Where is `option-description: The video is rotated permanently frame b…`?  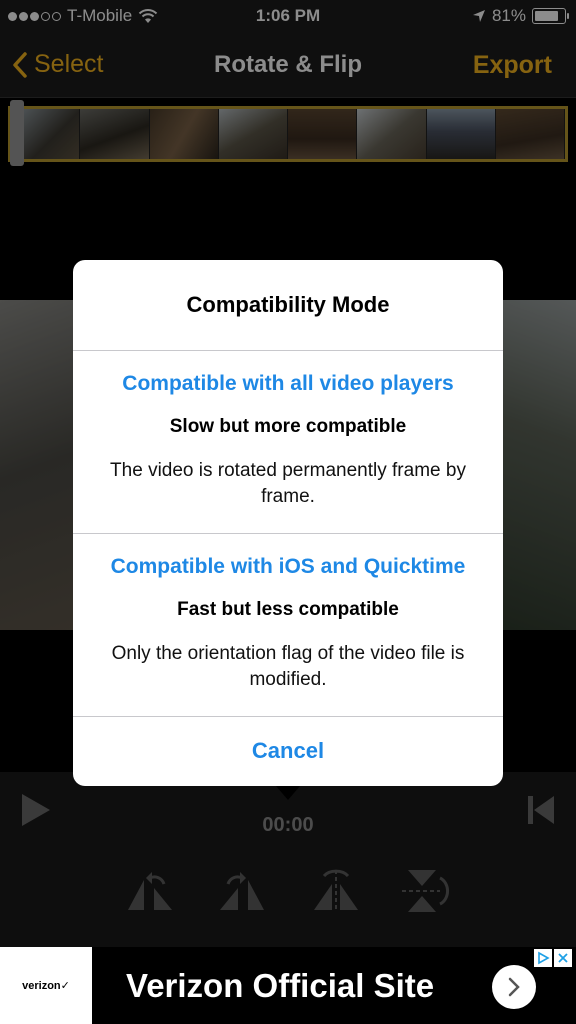
option-description: The video is rotated permanently frame b… is located at coordinates (288, 483).